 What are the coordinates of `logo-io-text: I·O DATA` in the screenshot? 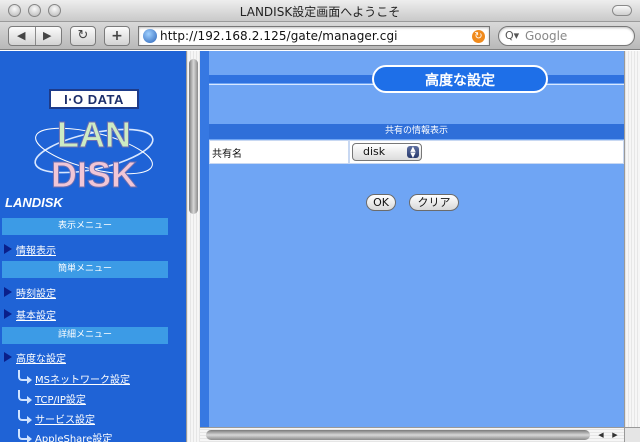 It's located at (94, 99).